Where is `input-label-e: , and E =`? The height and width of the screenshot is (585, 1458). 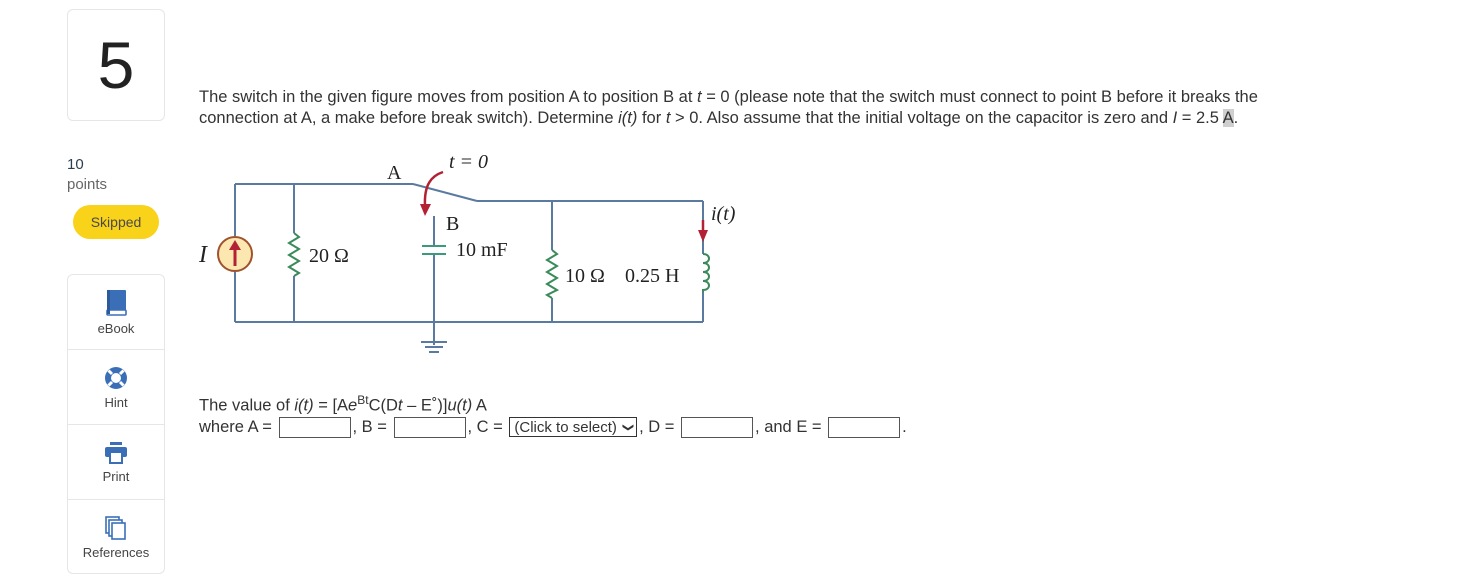
input-label-e: , and E = is located at coordinates (791, 426).